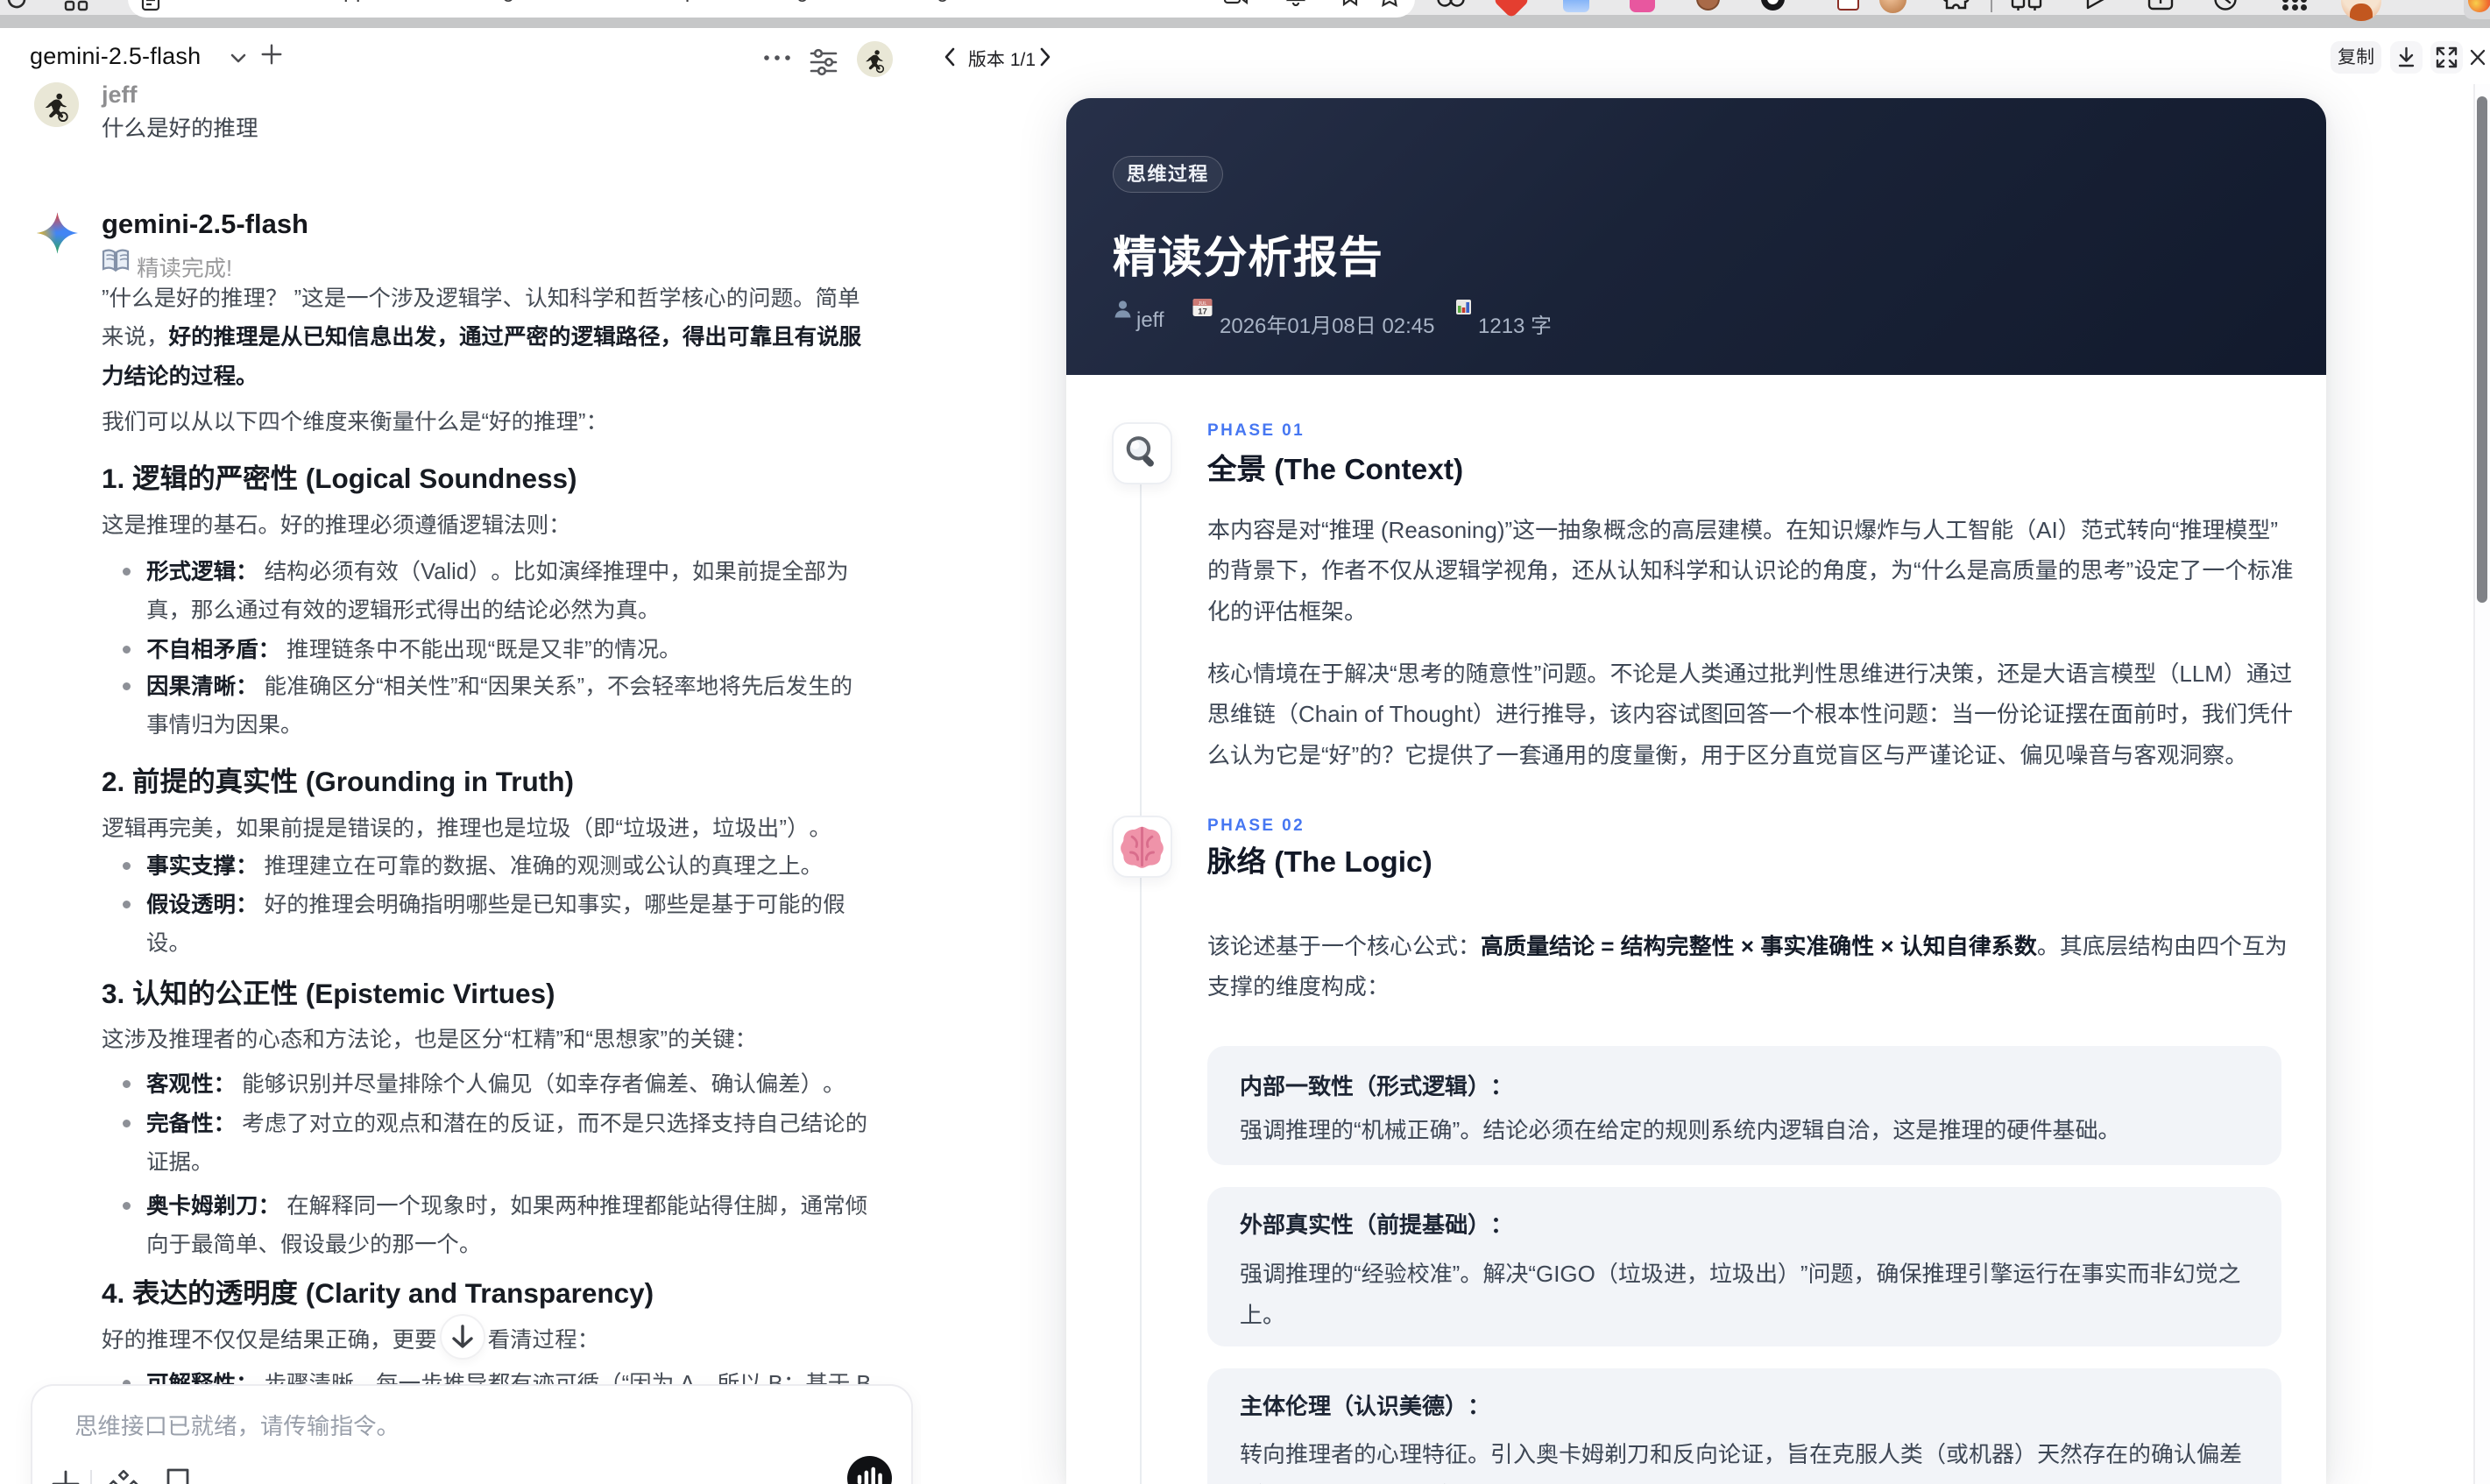 The height and width of the screenshot is (1484, 2490). I want to click on svg-text: 17, so click(1202, 312).